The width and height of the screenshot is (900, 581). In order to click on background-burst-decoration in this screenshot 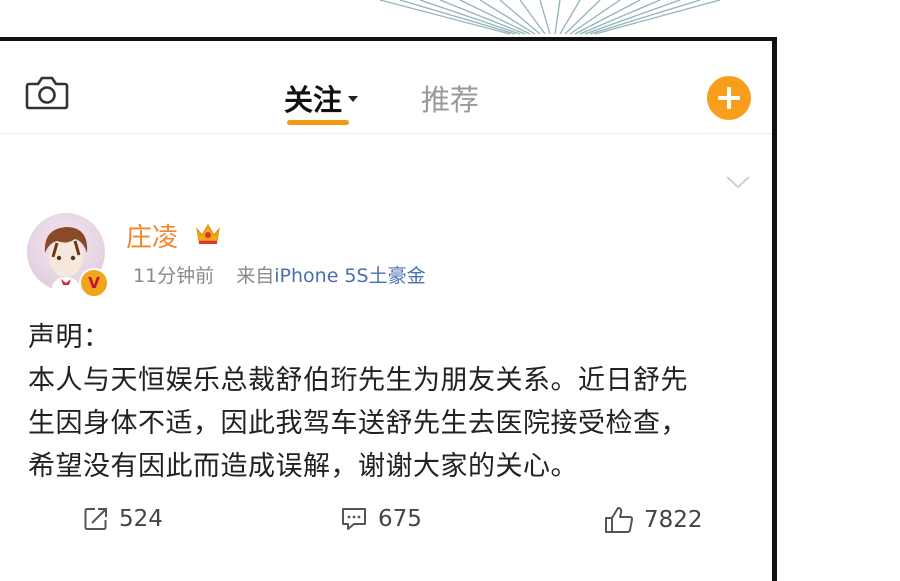, I will do `click(550, 17)`.